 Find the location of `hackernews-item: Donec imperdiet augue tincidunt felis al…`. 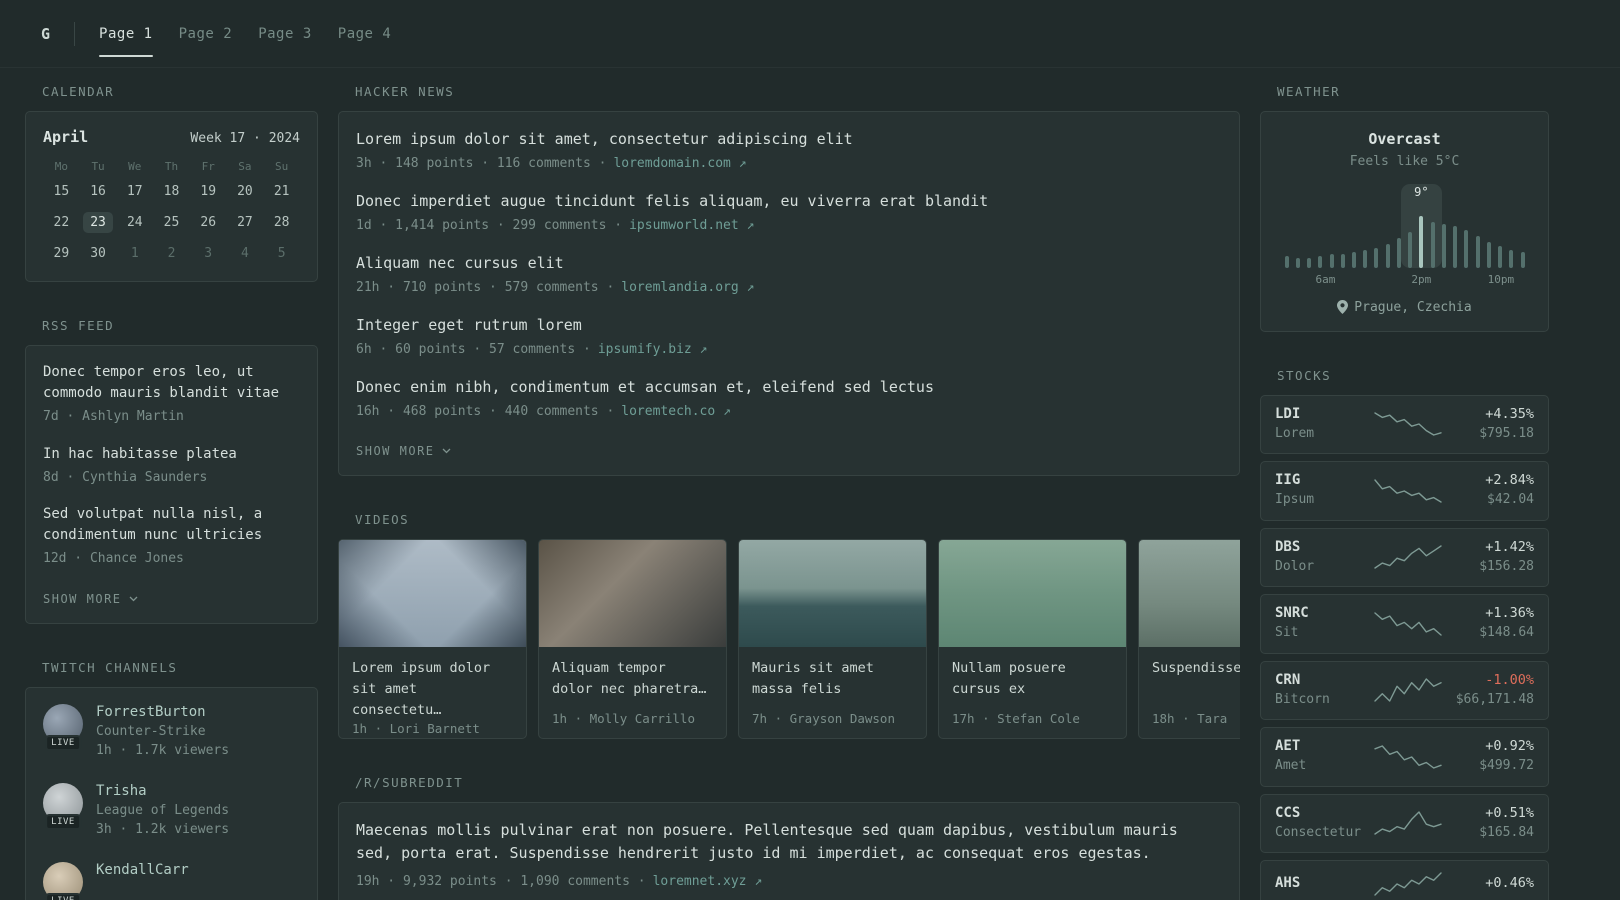

hackernews-item: Donec imperdiet augue tincidunt felis al… is located at coordinates (789, 212).